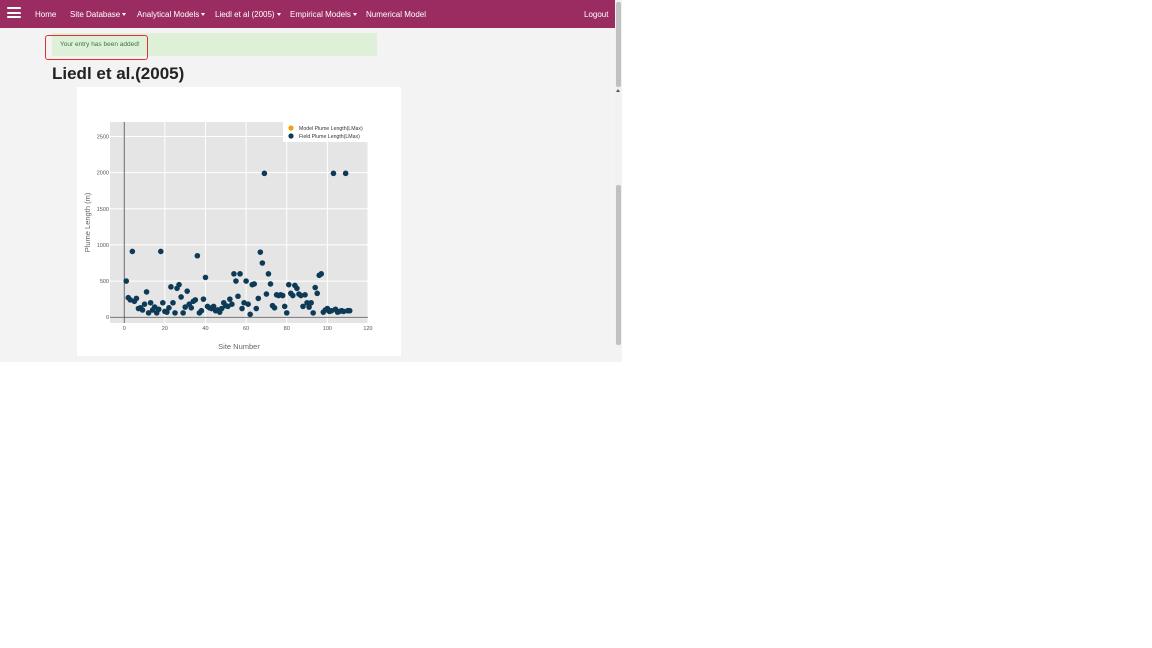  What do you see at coordinates (104, 282) in the screenshot?
I see `y-tick-label: 500` at bounding box center [104, 282].